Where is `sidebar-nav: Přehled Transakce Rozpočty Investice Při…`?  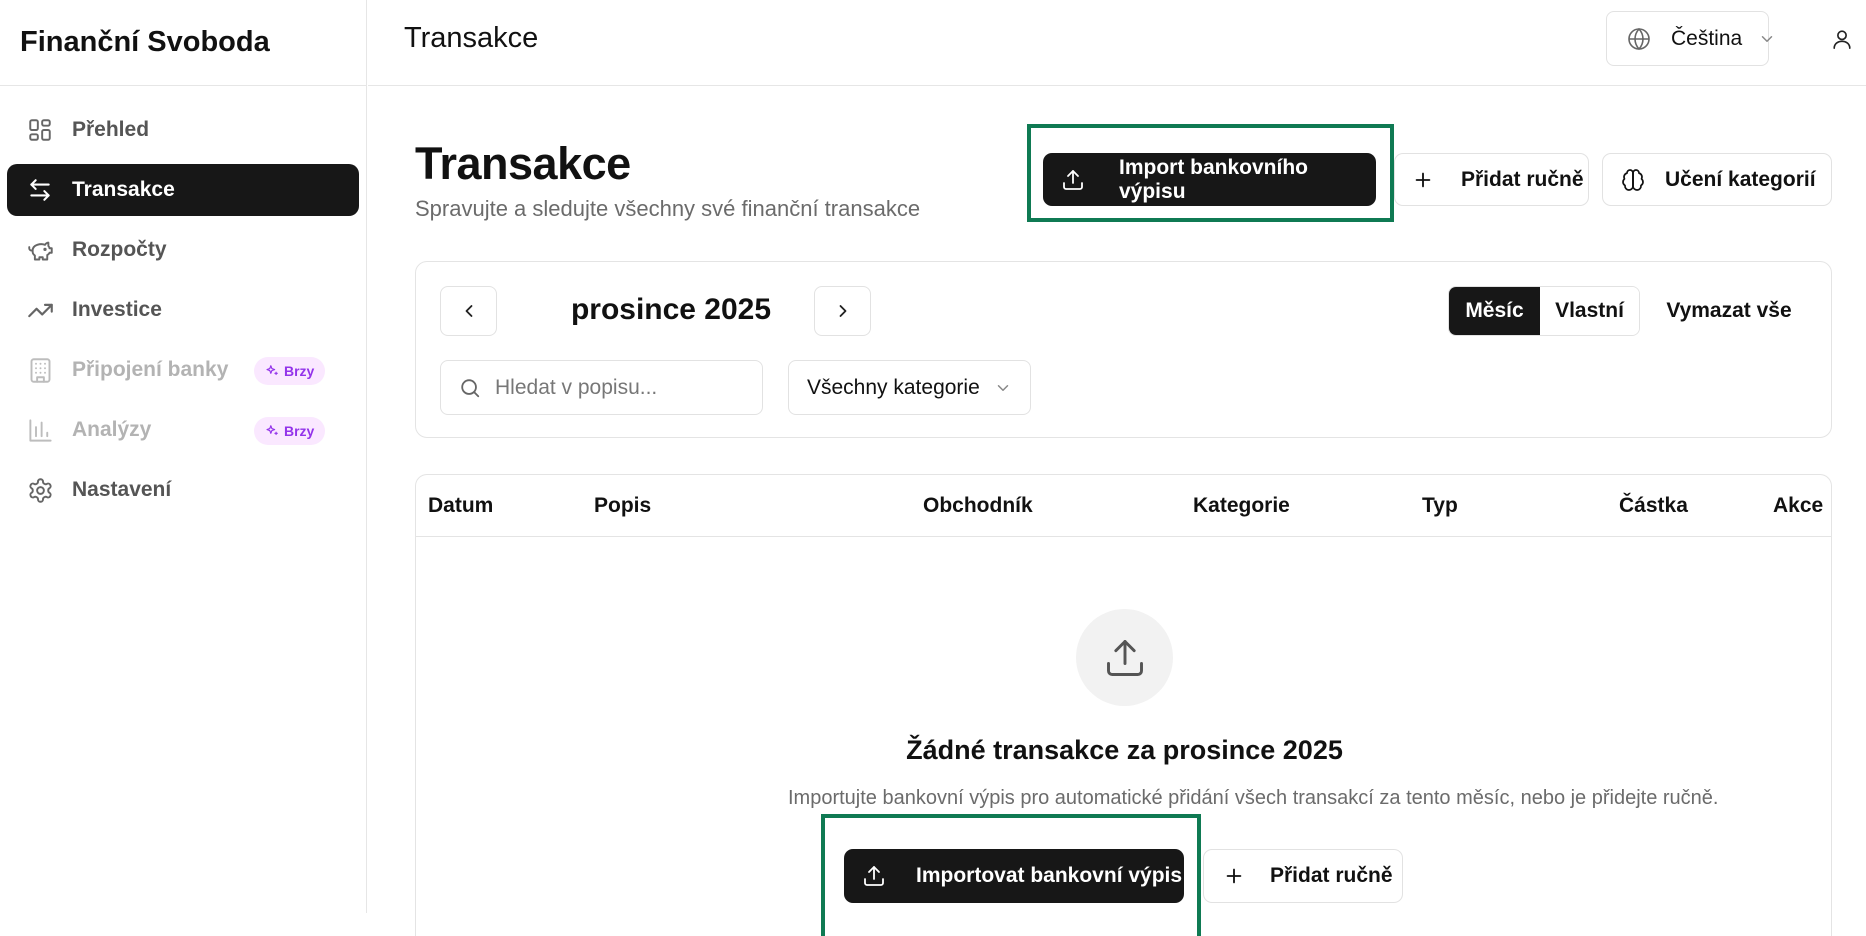
sidebar-nav: Přehled Transakce Rozpočty Investice Při… is located at coordinates (183, 301).